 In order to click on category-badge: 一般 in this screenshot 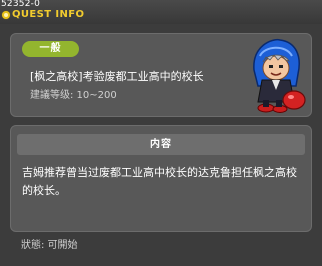, I will do `click(50, 49)`.